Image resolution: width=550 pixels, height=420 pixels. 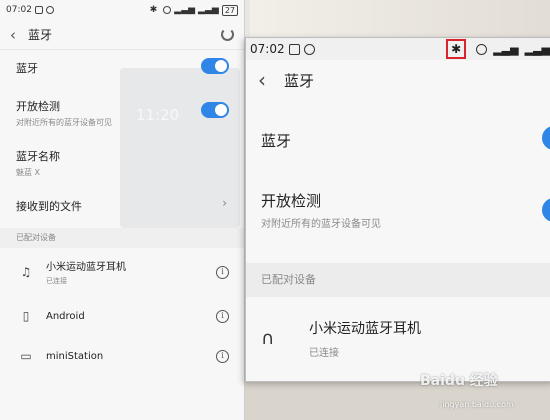 I want to click on headphones-icon: ∩, so click(x=268, y=338).